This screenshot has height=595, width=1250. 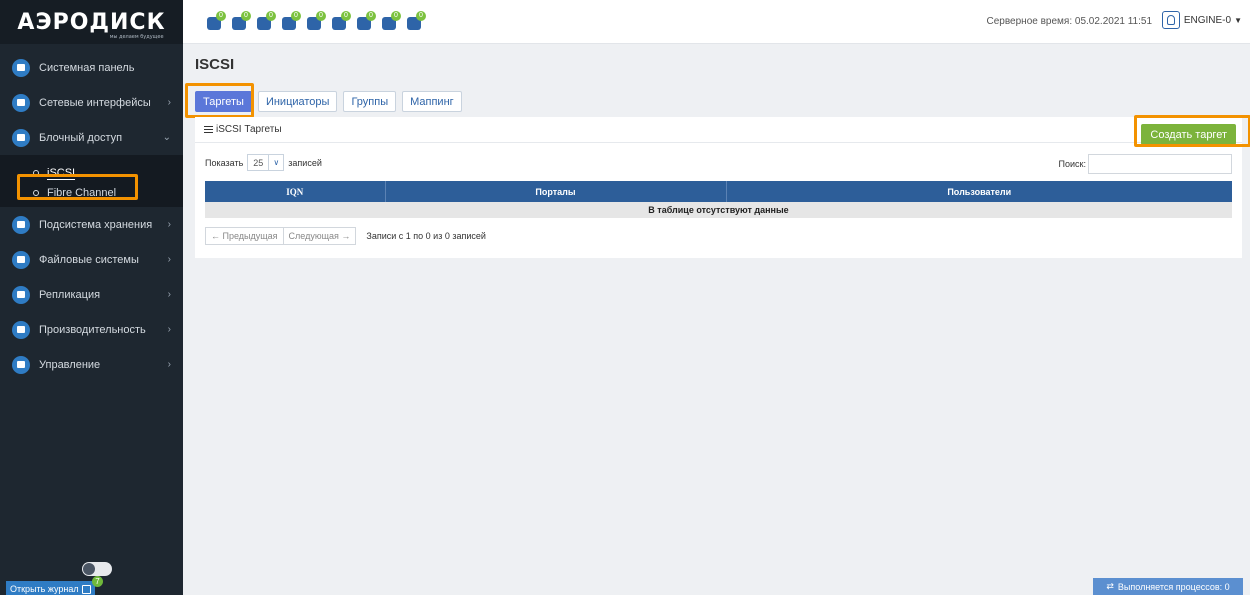 I want to click on sidebar-item-label: Файловые системы, so click(x=89, y=259).